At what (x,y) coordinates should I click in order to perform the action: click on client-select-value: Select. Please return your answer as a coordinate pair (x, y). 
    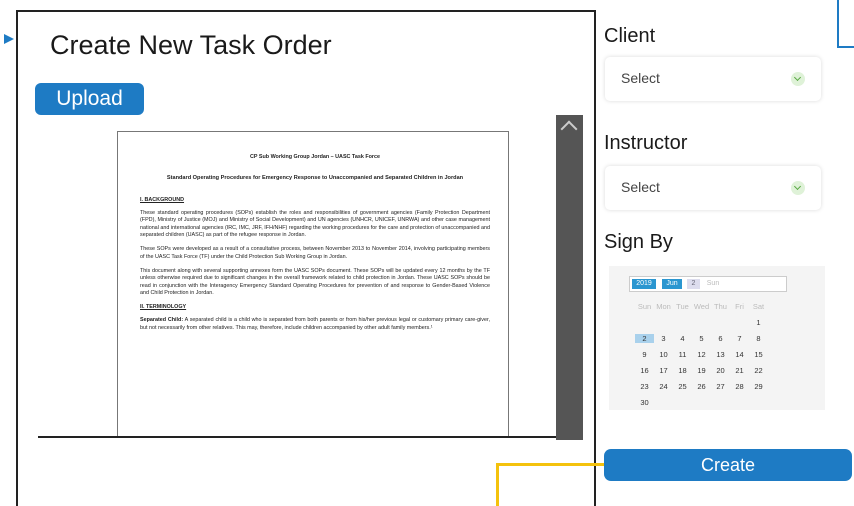
    Looking at the image, I should click on (640, 78).